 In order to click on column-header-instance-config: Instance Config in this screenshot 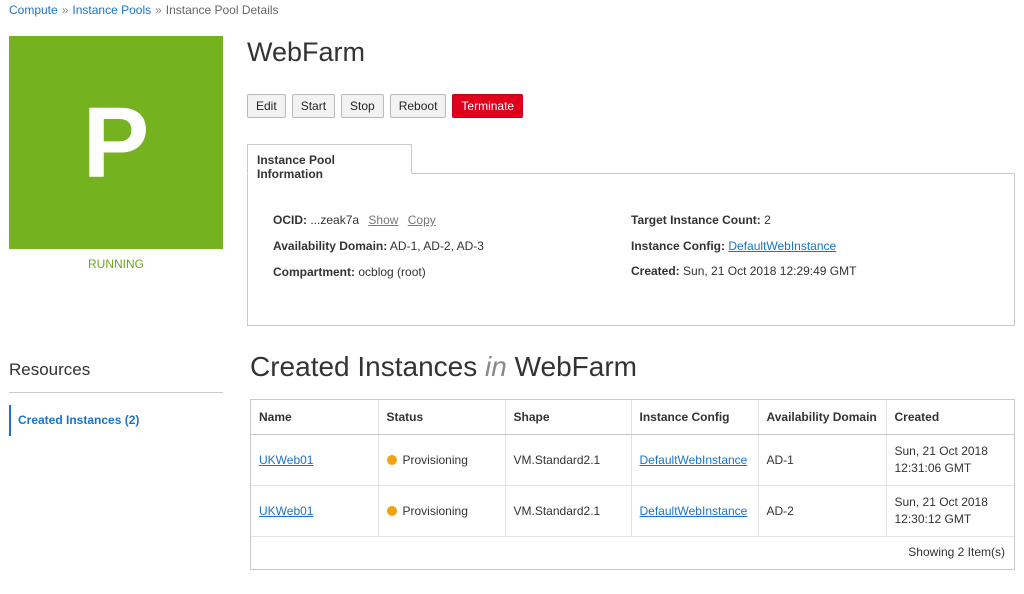, I will do `click(695, 417)`.